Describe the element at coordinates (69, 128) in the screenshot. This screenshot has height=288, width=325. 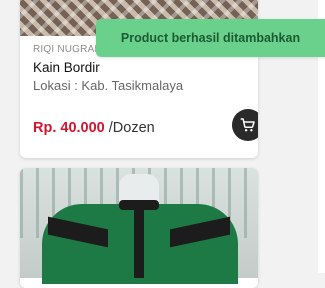
I see `product-price: Rp. 40.000` at that location.